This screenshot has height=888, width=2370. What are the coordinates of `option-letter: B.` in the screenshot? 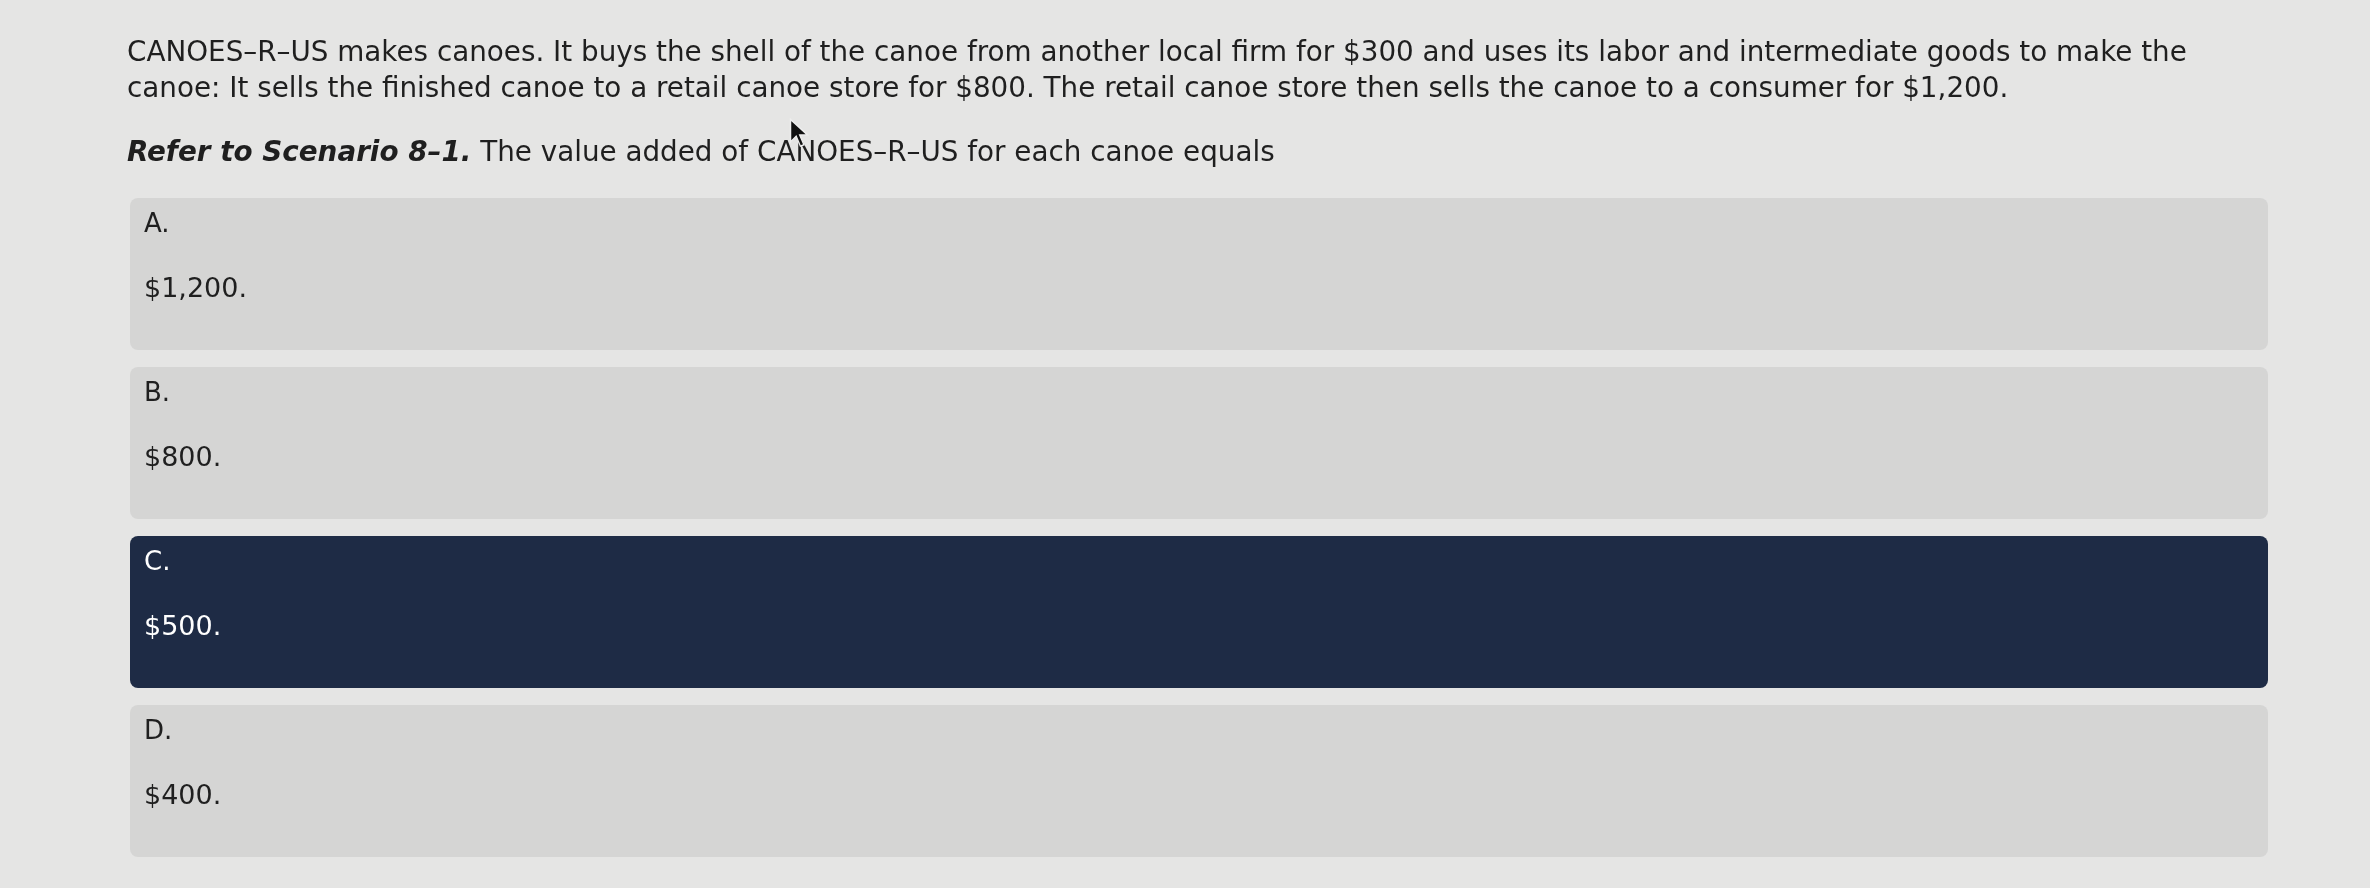 It's located at (157, 392).